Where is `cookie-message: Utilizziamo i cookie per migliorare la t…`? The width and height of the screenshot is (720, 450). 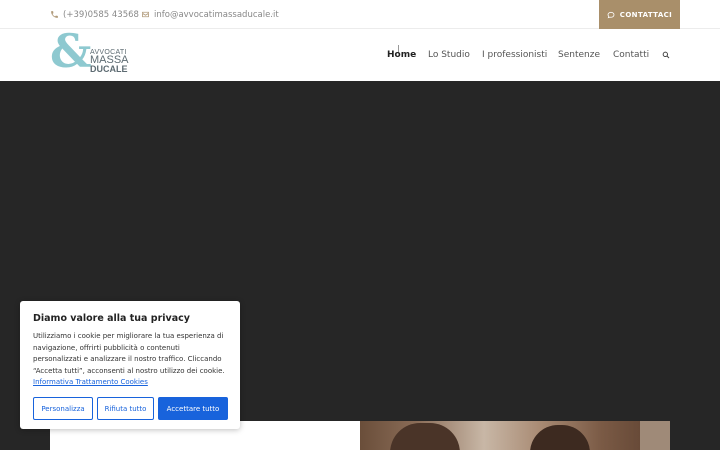
cookie-message: Utilizziamo i cookie per migliorare la t… is located at coordinates (130, 360).